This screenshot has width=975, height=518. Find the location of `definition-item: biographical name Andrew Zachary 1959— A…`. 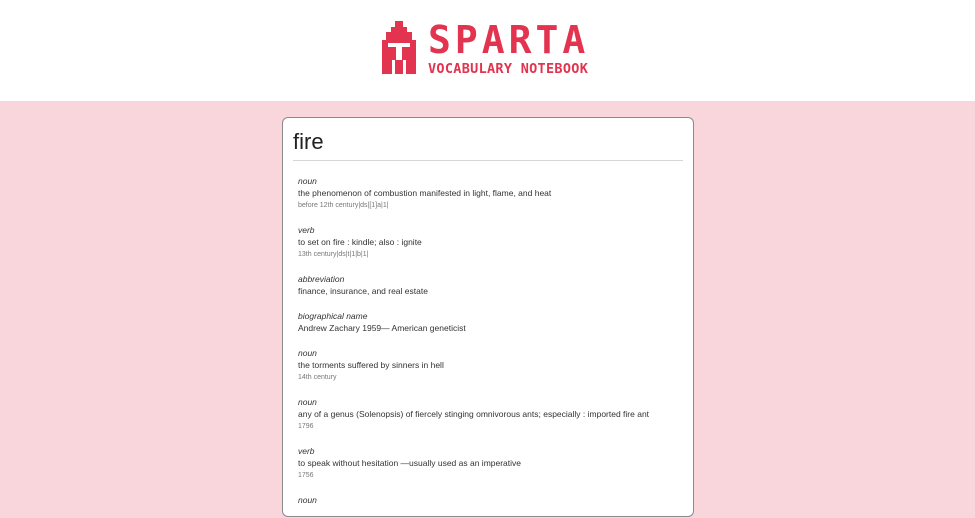

definition-item: biographical name Andrew Zachary 1959— A… is located at coordinates (490, 322).